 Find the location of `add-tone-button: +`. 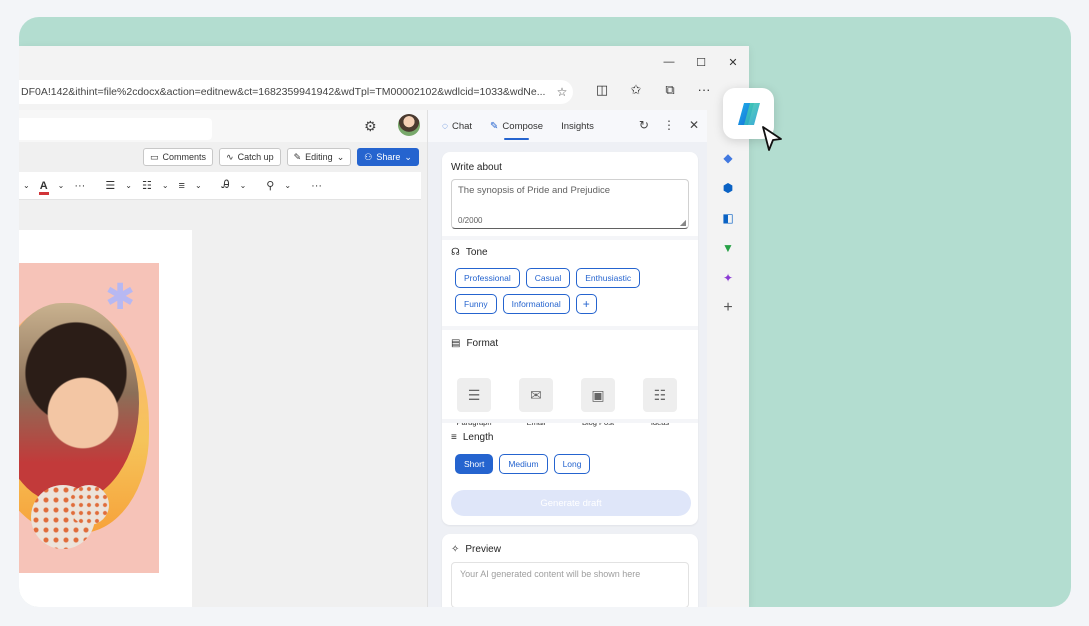

add-tone-button: + is located at coordinates (586, 304).